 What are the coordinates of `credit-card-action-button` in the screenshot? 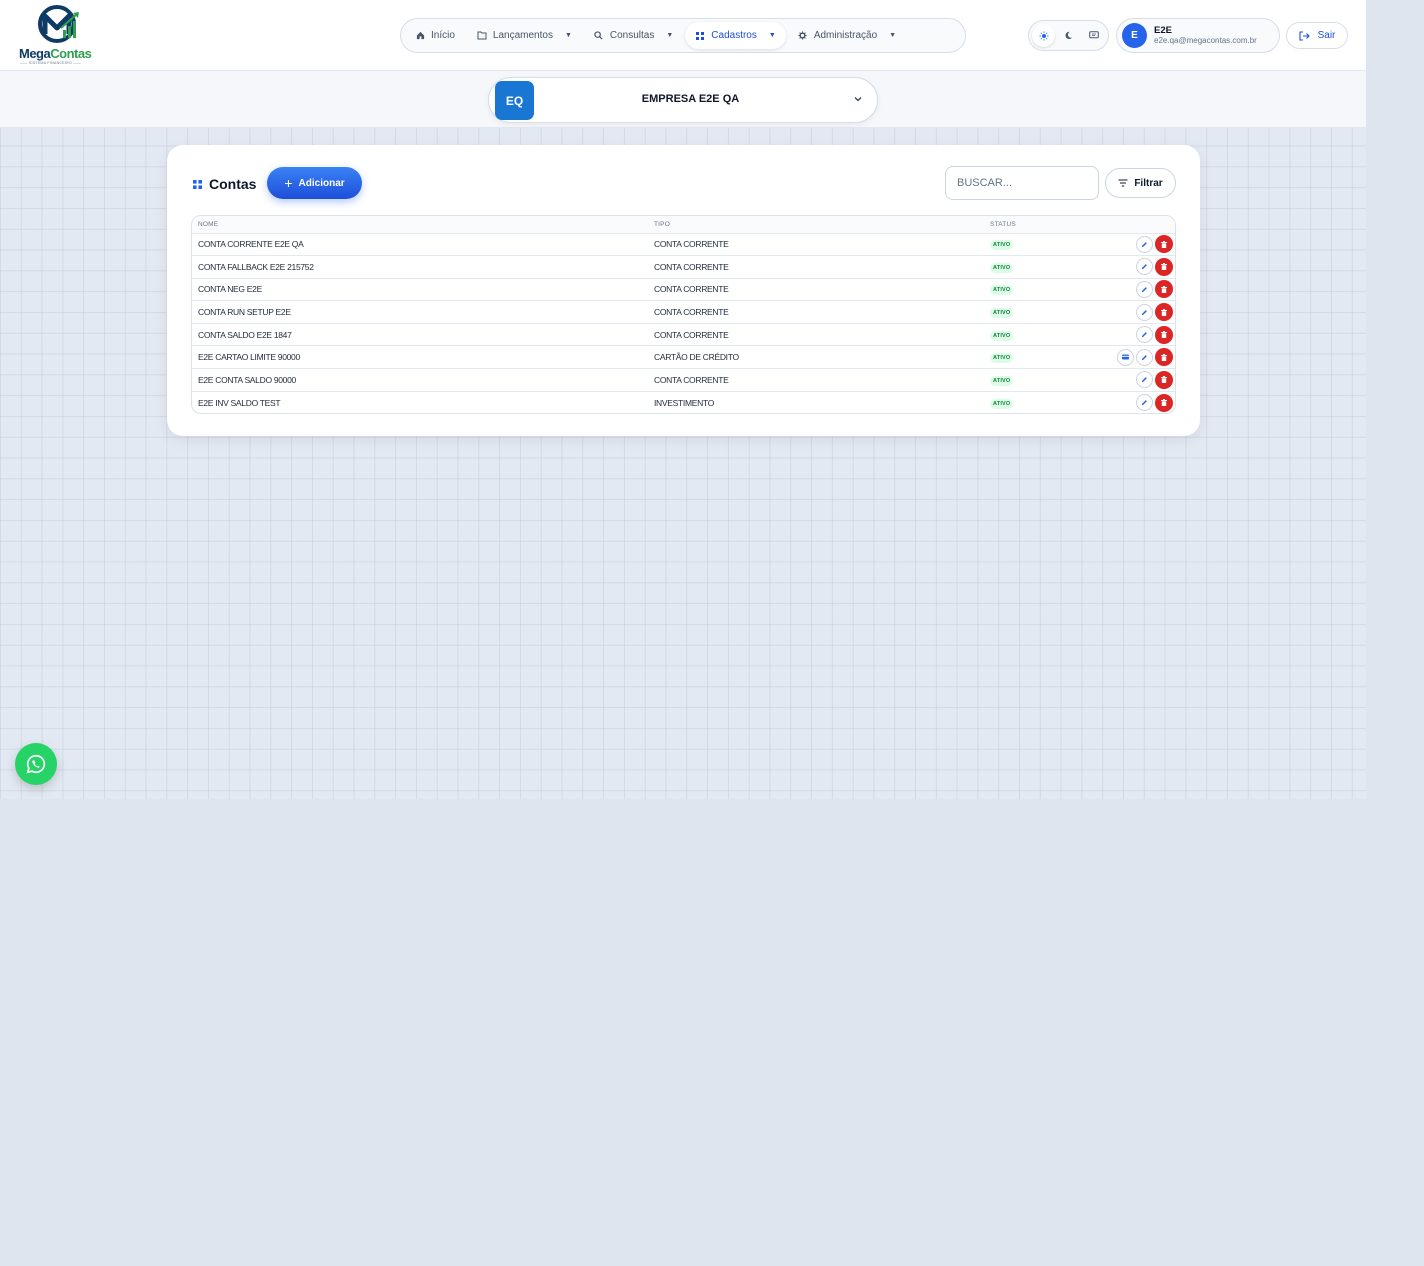 It's located at (1125, 357).